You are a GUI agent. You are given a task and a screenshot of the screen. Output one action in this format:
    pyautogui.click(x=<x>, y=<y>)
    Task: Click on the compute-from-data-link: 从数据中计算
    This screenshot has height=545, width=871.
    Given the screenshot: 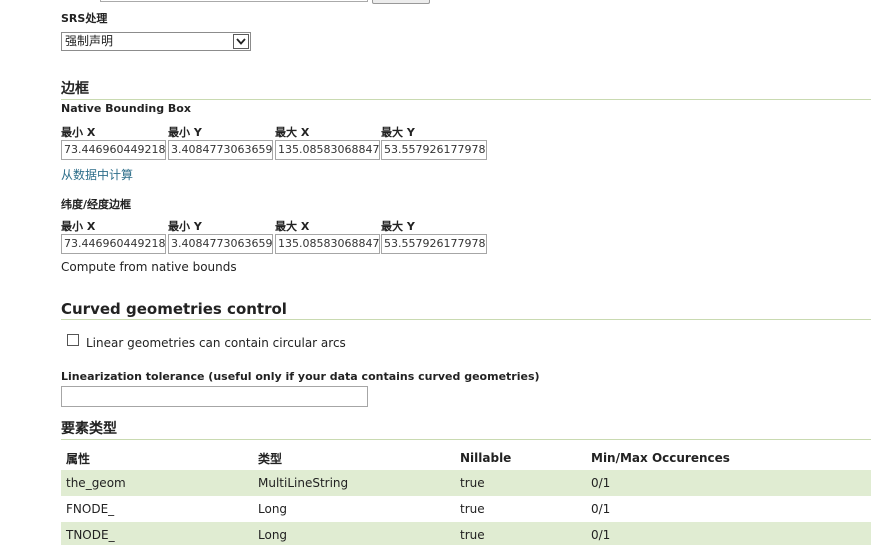 What is the action you would take?
    pyautogui.click(x=97, y=174)
    